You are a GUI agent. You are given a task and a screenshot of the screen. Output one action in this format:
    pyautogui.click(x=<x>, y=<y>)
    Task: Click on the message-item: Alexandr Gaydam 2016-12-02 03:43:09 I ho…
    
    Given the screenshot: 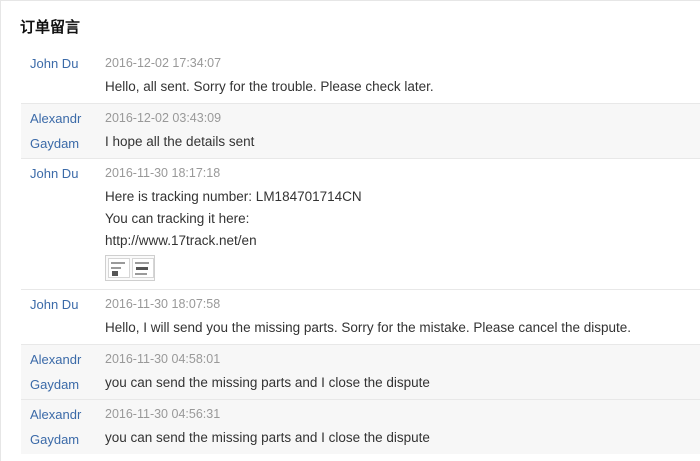 What is the action you would take?
    pyautogui.click(x=360, y=130)
    